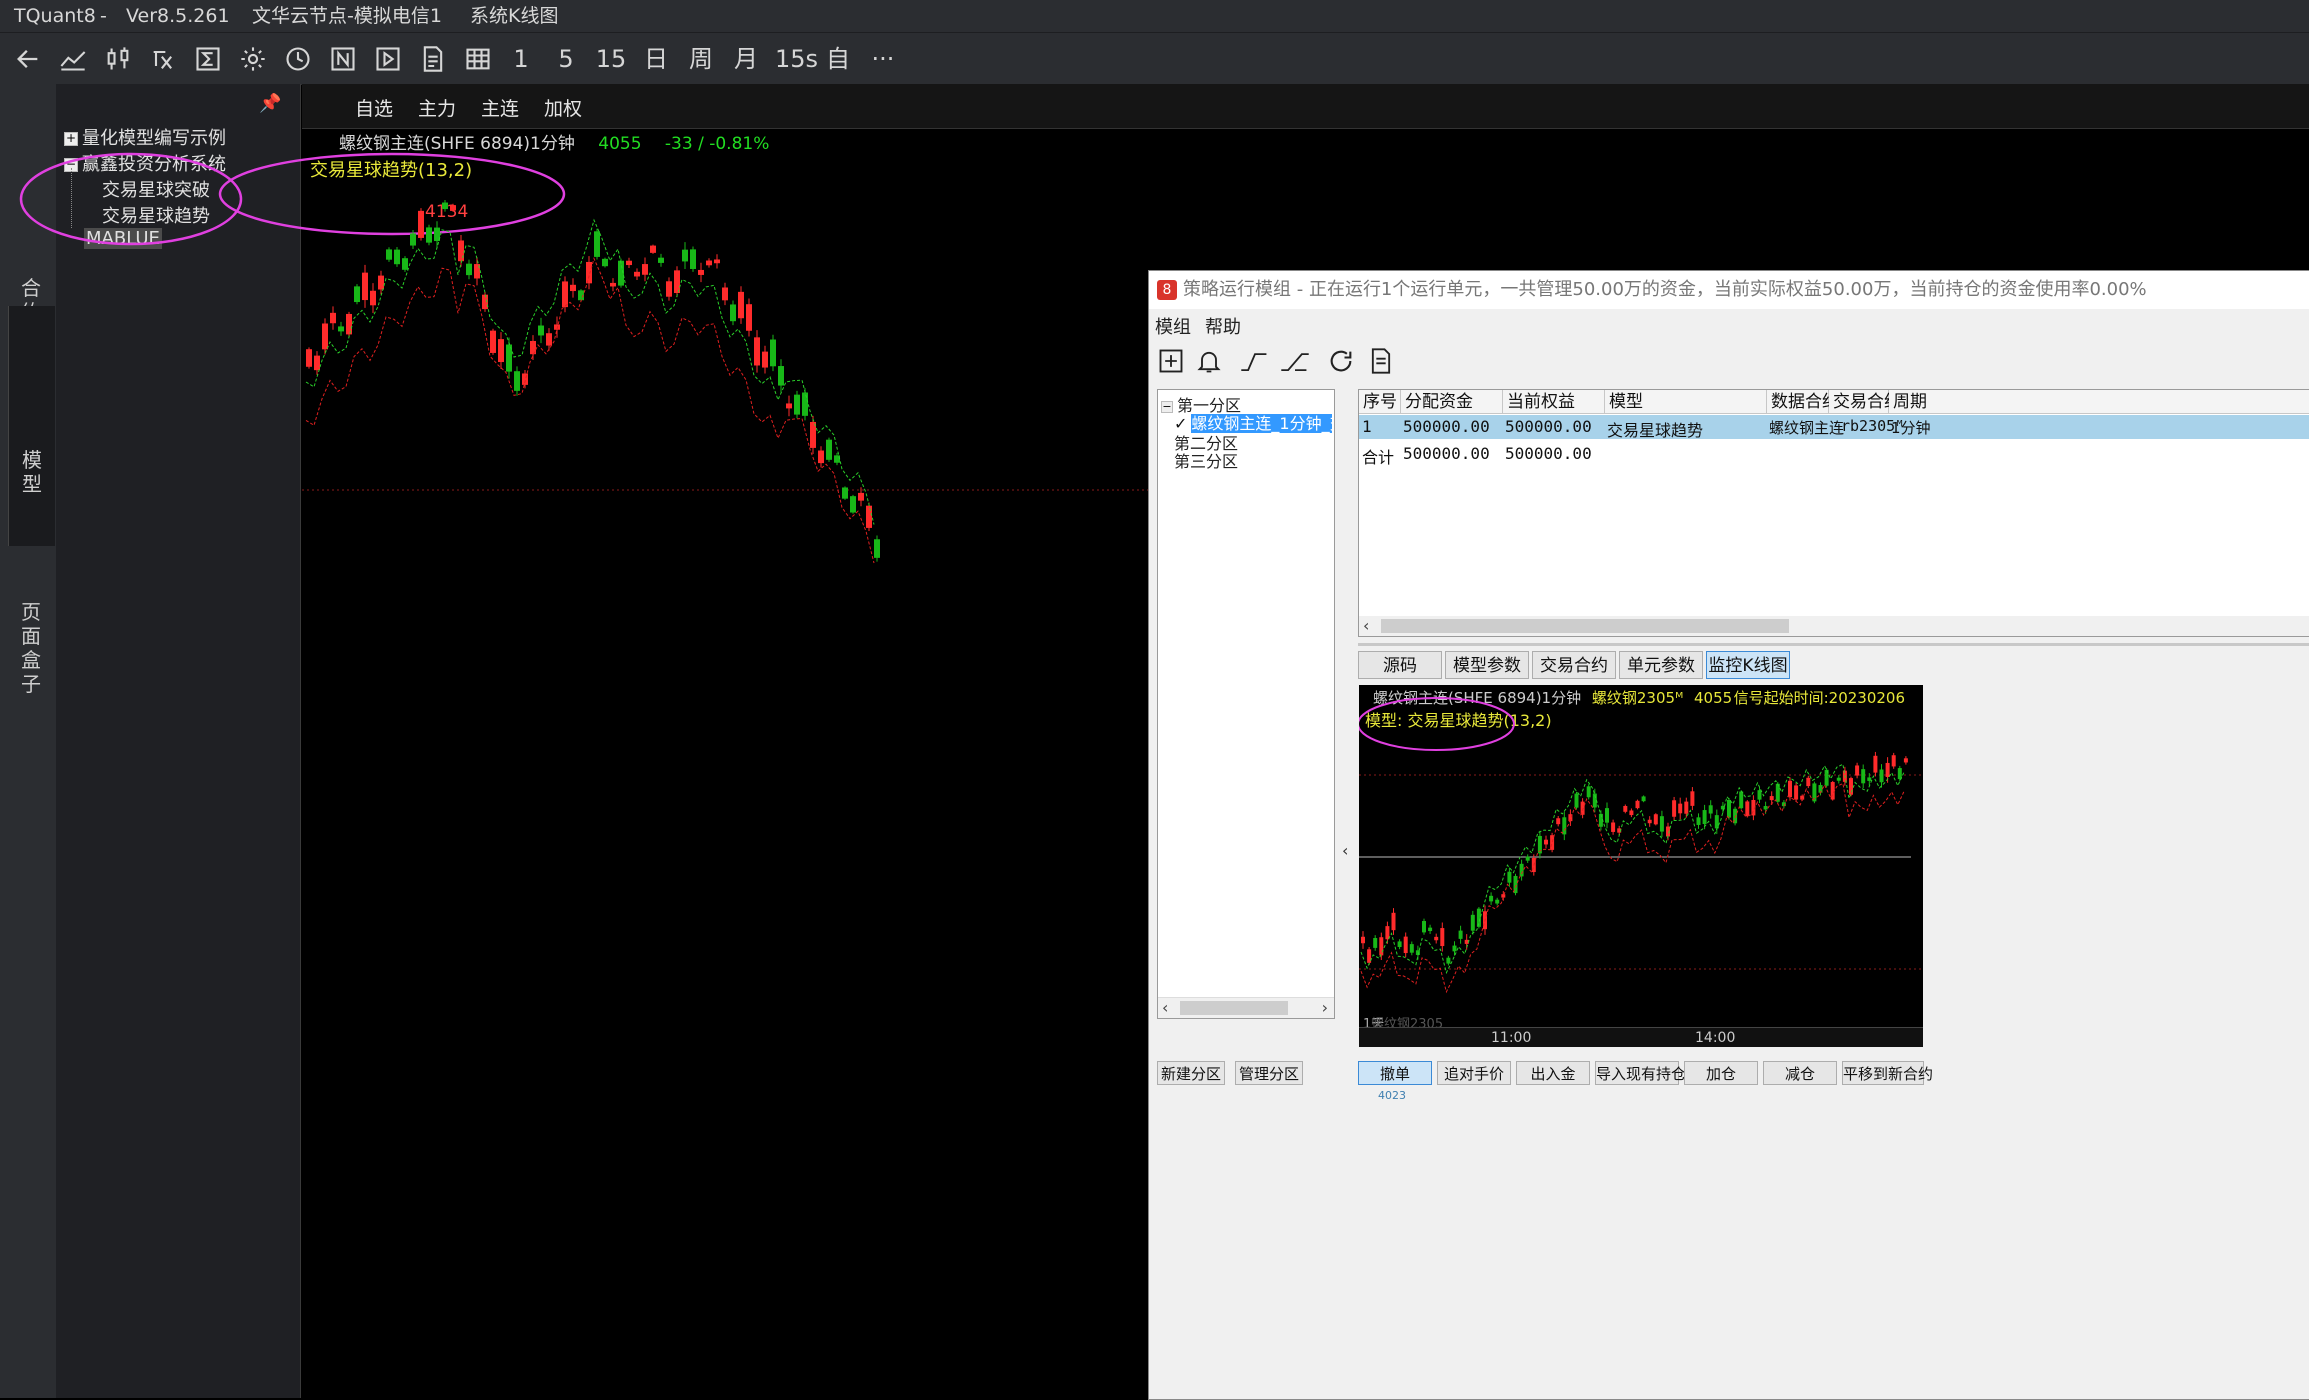 The image size is (2309, 1400). What do you see at coordinates (1246, 704) in the screenshot?
I see `partition-tree: −第一分区 ✓螺纹钢主连_1分钟_交易星球 第二分区 第三分区 ‹ ›` at bounding box center [1246, 704].